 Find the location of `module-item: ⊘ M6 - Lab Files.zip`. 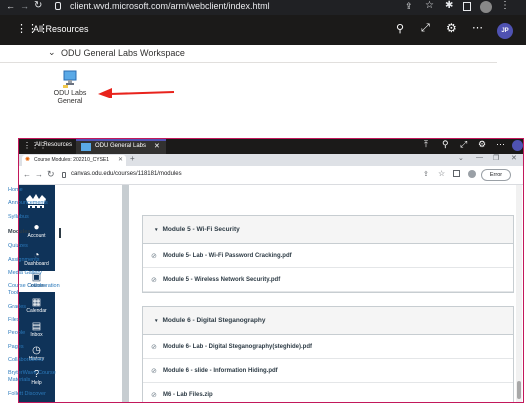

module-item: ⊘ M6 - Lab Files.zip is located at coordinates (328, 393).